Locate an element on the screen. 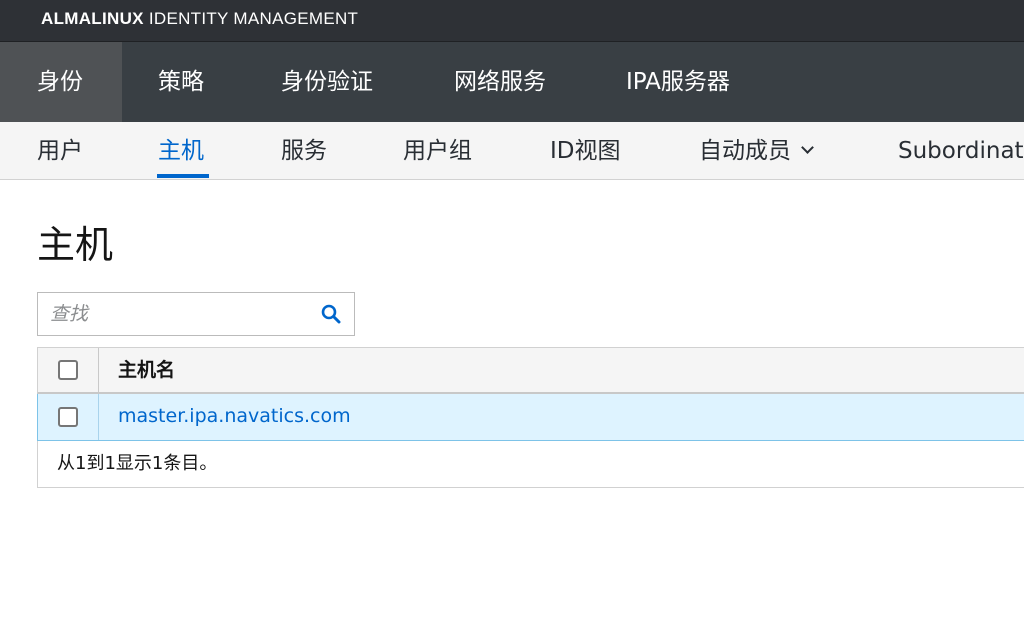  main-nav-item-policy: 策略 is located at coordinates (181, 82).